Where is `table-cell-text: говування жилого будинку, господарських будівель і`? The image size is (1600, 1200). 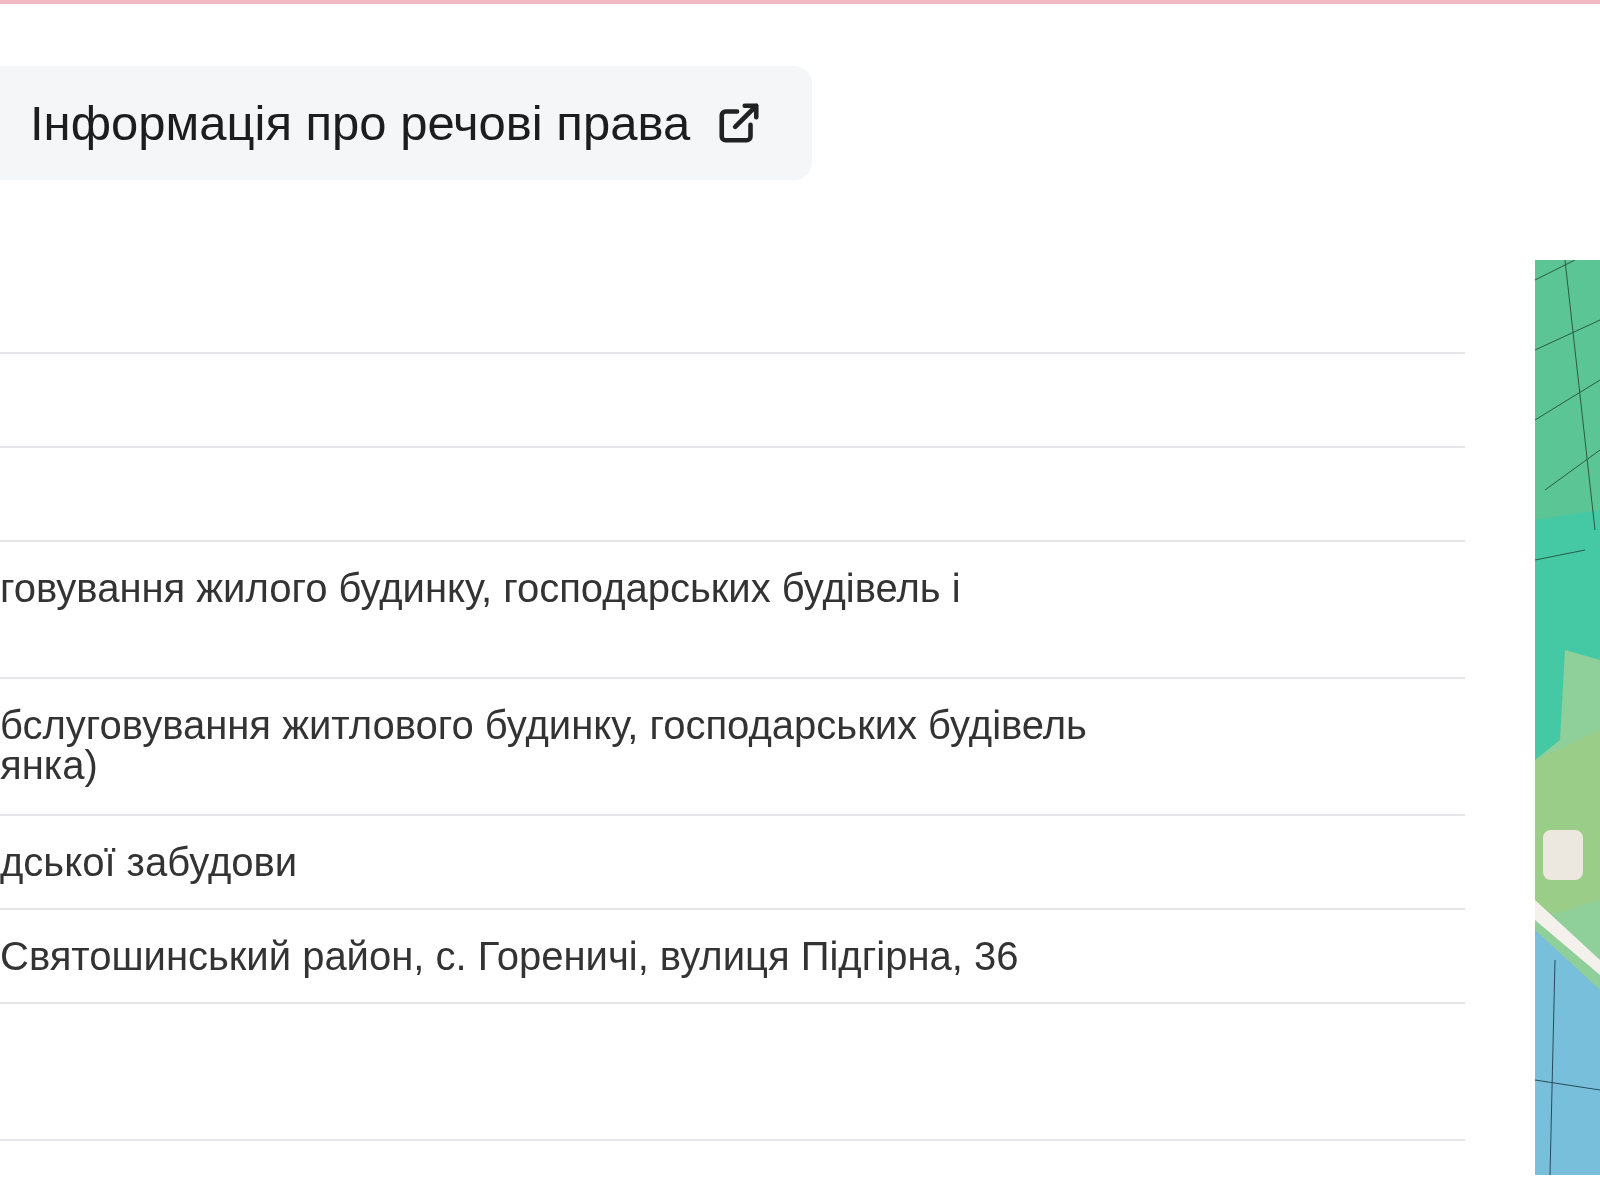 table-cell-text: говування жилого будинку, господарських будівель і is located at coordinates (481, 588).